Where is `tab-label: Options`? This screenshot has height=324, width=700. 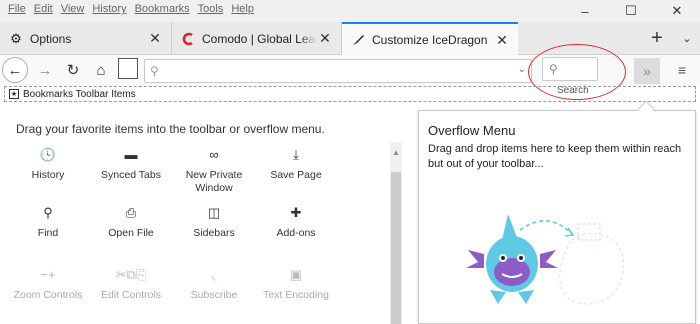
tab-label: Options is located at coordinates (51, 38).